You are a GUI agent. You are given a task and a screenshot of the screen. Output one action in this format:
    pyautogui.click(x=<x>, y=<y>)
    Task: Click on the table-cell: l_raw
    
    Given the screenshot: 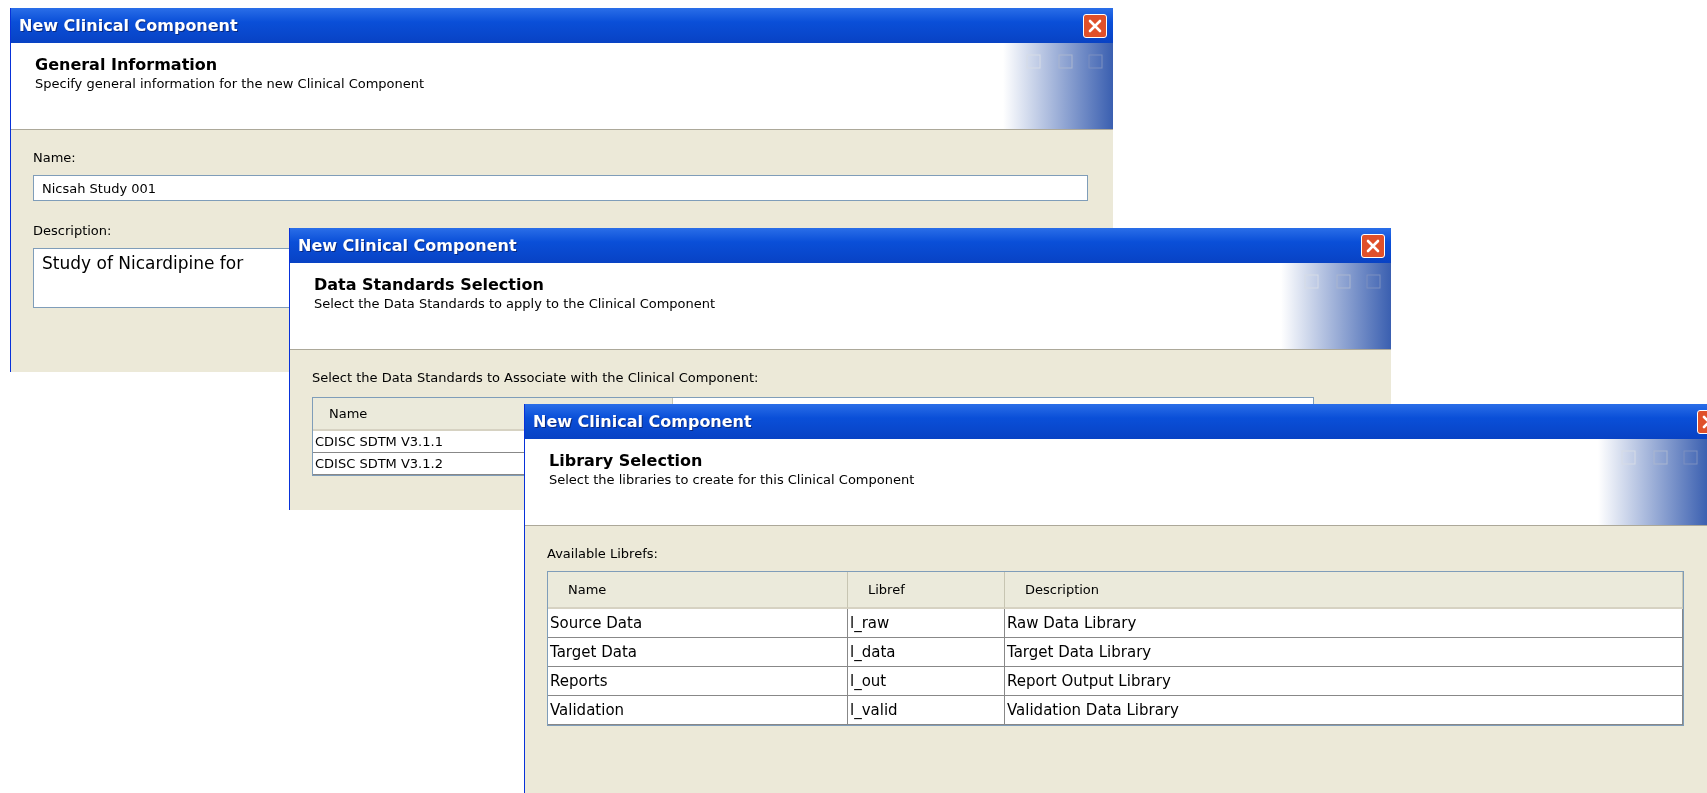 What is the action you would take?
    pyautogui.click(x=926, y=623)
    